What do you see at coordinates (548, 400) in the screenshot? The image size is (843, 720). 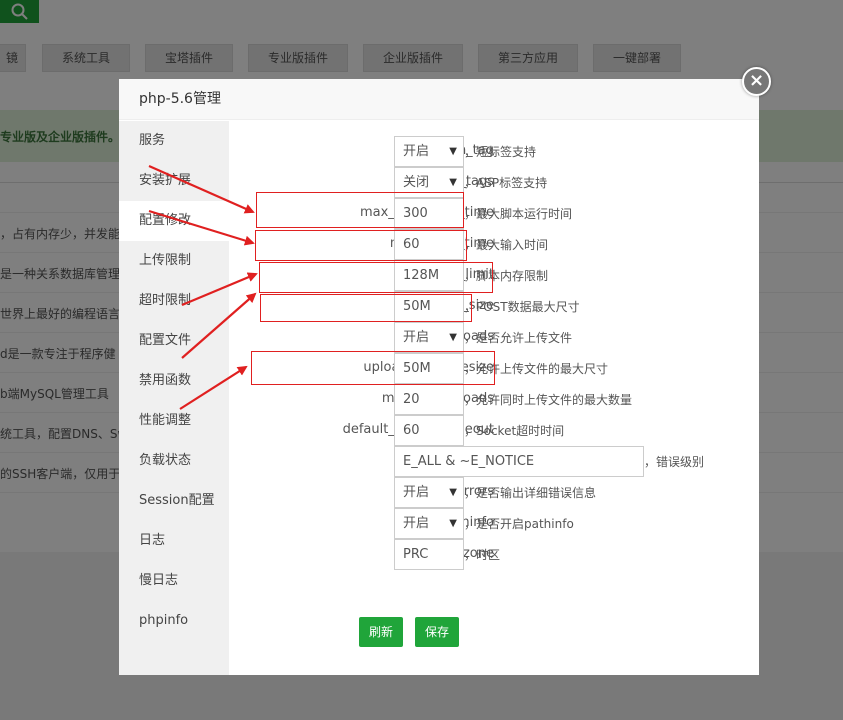 I see `field-hint: ，允许同时上传文件的最大数量` at bounding box center [548, 400].